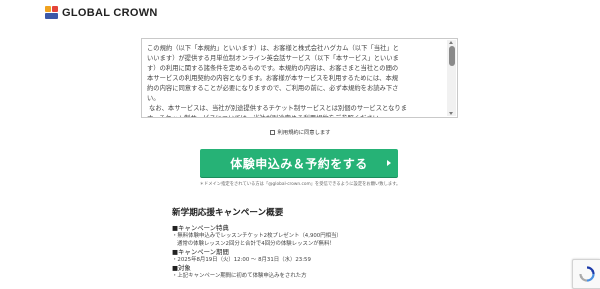 This screenshot has height=289, width=600. What do you see at coordinates (241, 260) in the screenshot?
I see `campaign-period-line: ・2025年8月19日（火）12:00 ～ 8月31日（水）23:59` at bounding box center [241, 260].